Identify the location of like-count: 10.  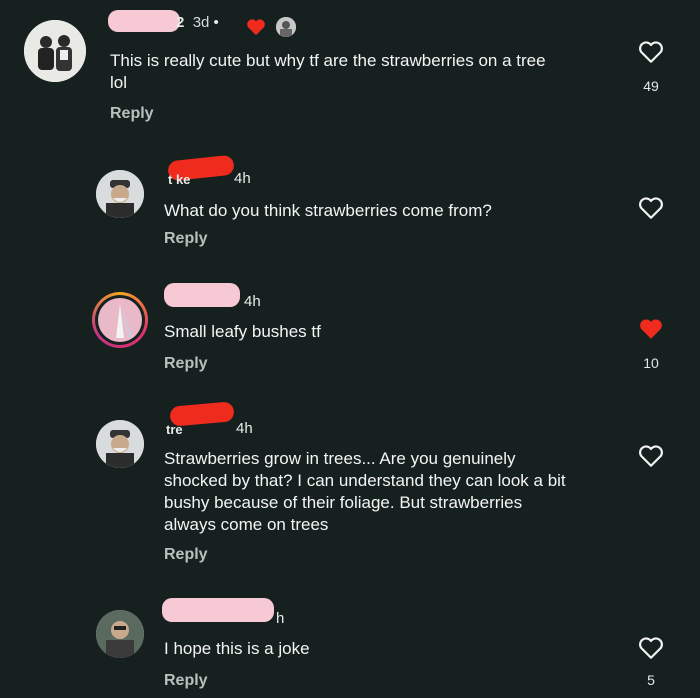
(651, 363).